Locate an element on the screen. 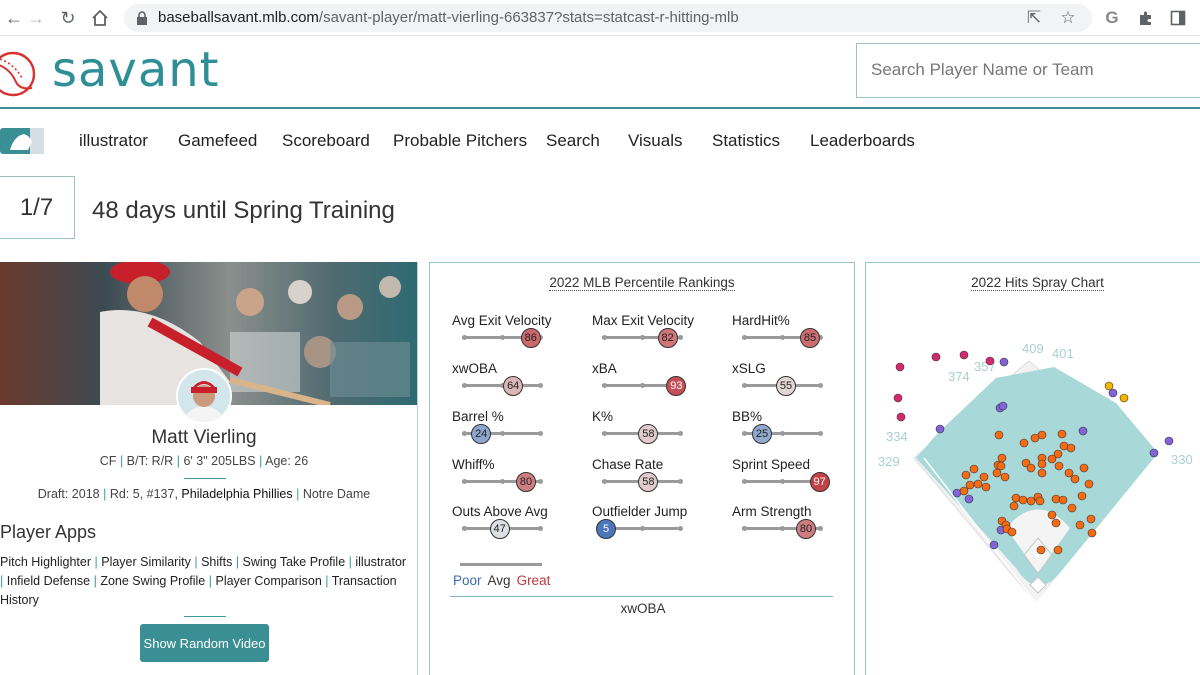 The height and width of the screenshot is (675, 1200). nav-item-illustrator: illustrator is located at coordinates (113, 141).